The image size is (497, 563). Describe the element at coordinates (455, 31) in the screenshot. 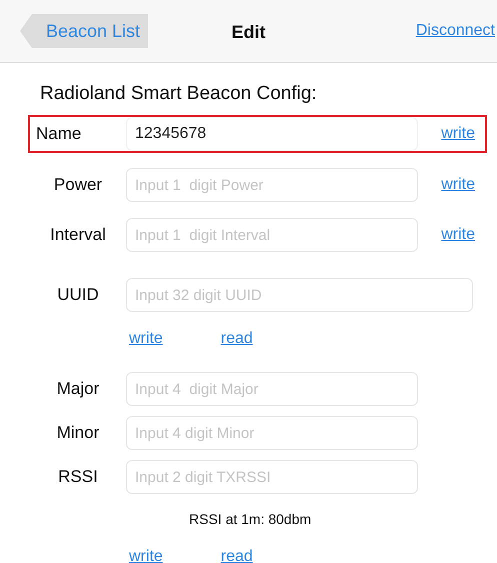

I see `disconnect-link: Disconnect` at that location.